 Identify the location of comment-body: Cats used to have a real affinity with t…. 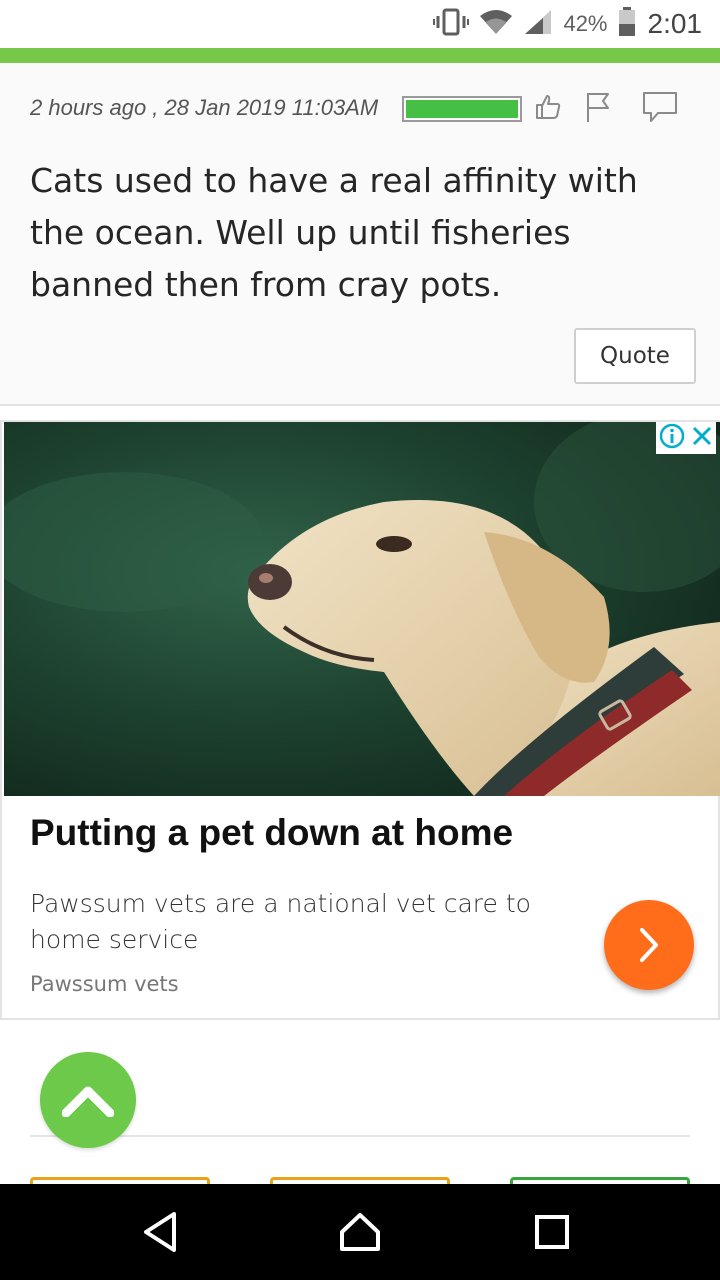
(334, 232).